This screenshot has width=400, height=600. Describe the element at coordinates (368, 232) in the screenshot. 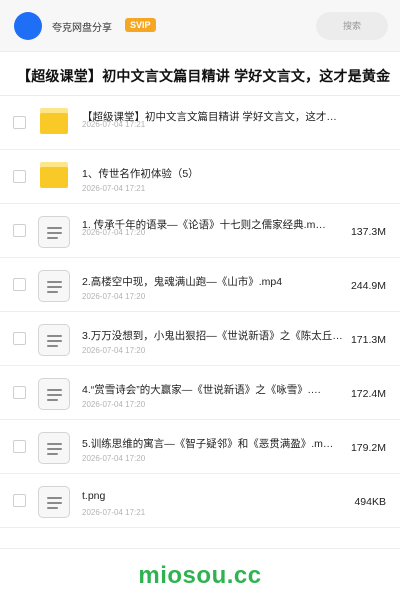

I see `file-size: 137.3M` at that location.